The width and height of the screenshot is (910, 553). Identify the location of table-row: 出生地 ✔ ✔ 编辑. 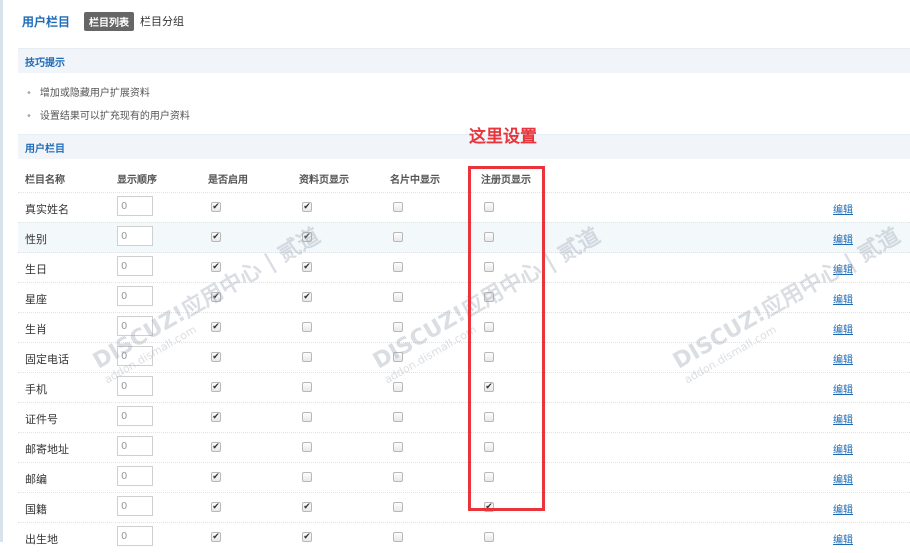
(464, 537).